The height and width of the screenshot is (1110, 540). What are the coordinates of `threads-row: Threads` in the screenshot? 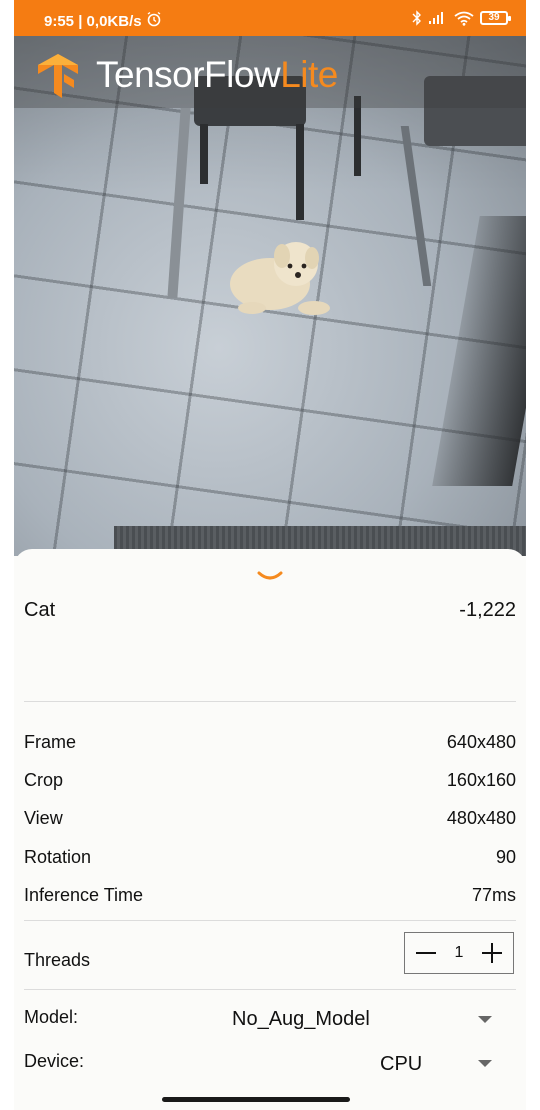 It's located at (57, 960).